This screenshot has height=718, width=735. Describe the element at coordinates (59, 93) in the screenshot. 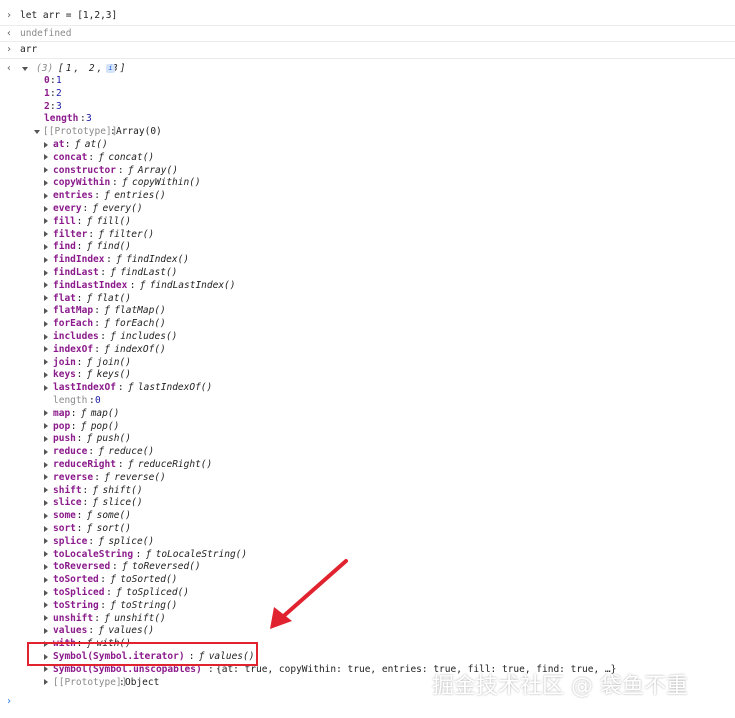

I see `entry-value: 2` at that location.